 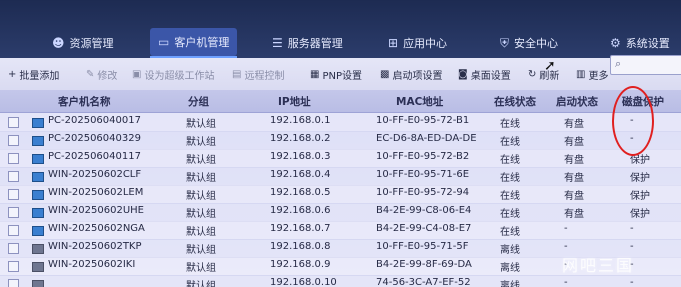 I want to click on cell-mac: B4-2E-99-C4-08-E7, so click(x=424, y=228).